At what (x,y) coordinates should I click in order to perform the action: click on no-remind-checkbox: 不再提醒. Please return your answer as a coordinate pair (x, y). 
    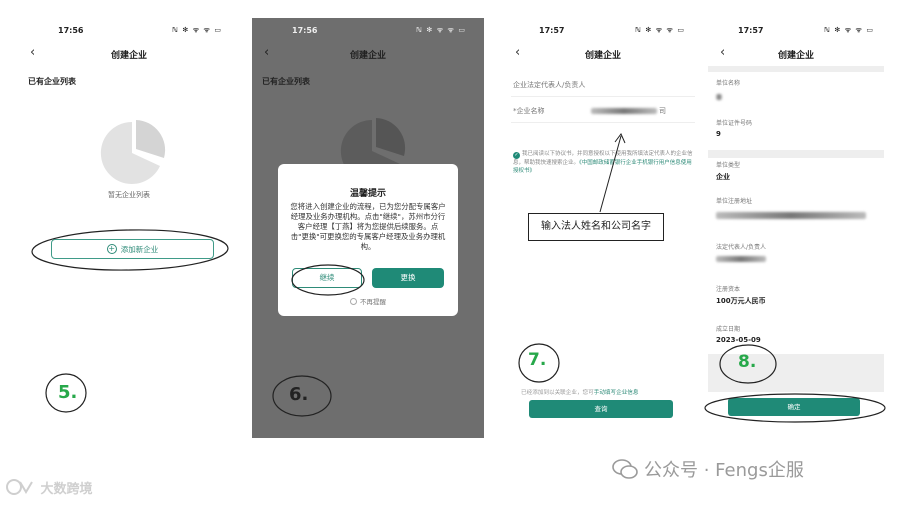
    Looking at the image, I should click on (368, 301).